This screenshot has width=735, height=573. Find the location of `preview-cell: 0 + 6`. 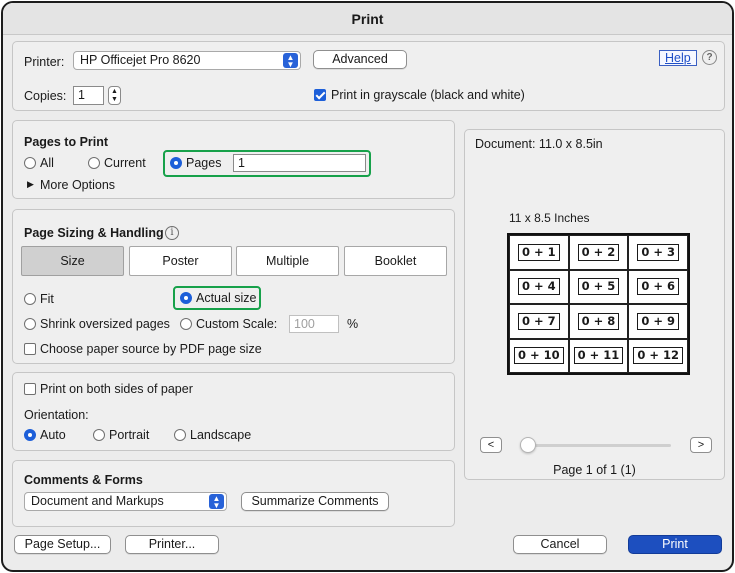

preview-cell: 0 + 6 is located at coordinates (658, 286).